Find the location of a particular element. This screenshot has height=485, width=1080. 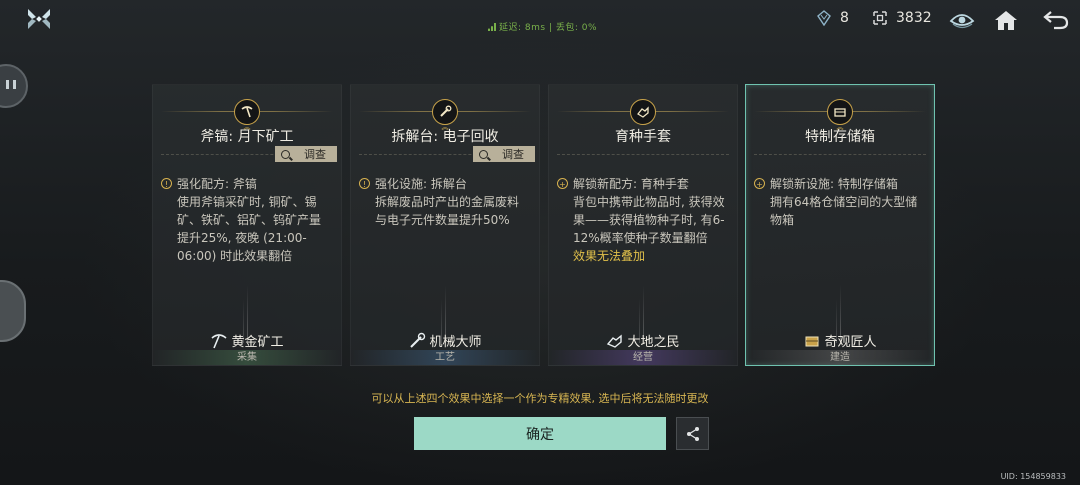

resource-counter-gem: 8 is located at coordinates (832, 18).